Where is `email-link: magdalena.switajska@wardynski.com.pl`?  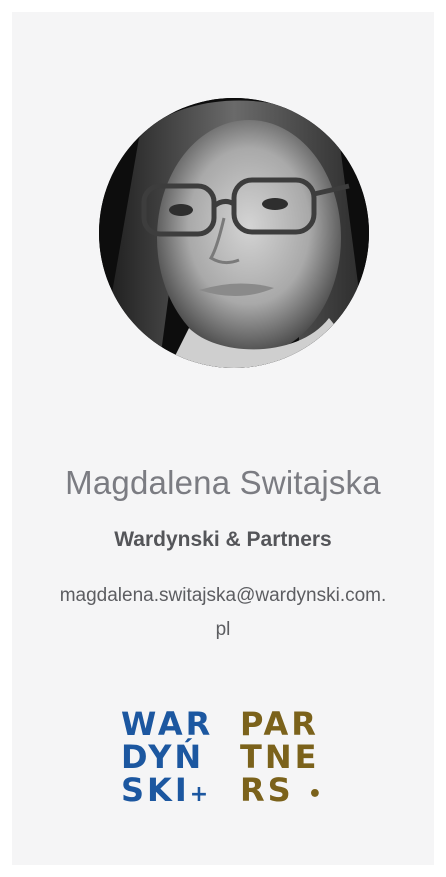
email-link: magdalena.switajska@wardynski.com.pl is located at coordinates (223, 613).